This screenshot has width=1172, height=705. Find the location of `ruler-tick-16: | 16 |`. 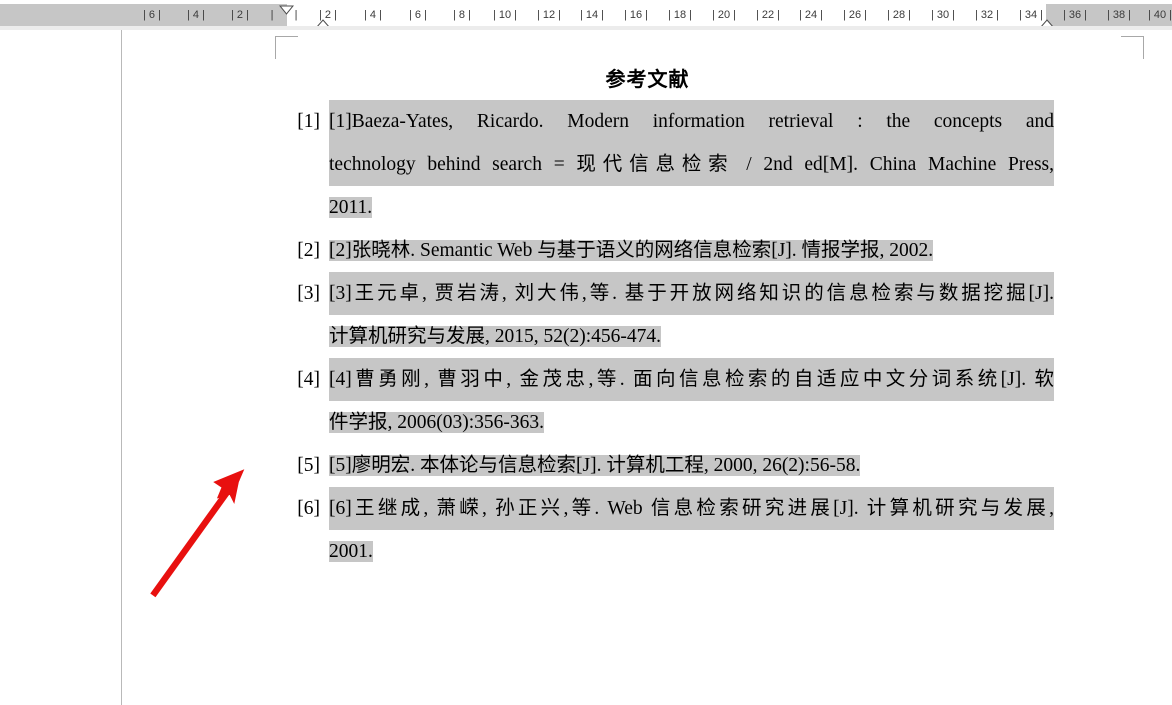

ruler-tick-16: | 16 | is located at coordinates (636, 15).